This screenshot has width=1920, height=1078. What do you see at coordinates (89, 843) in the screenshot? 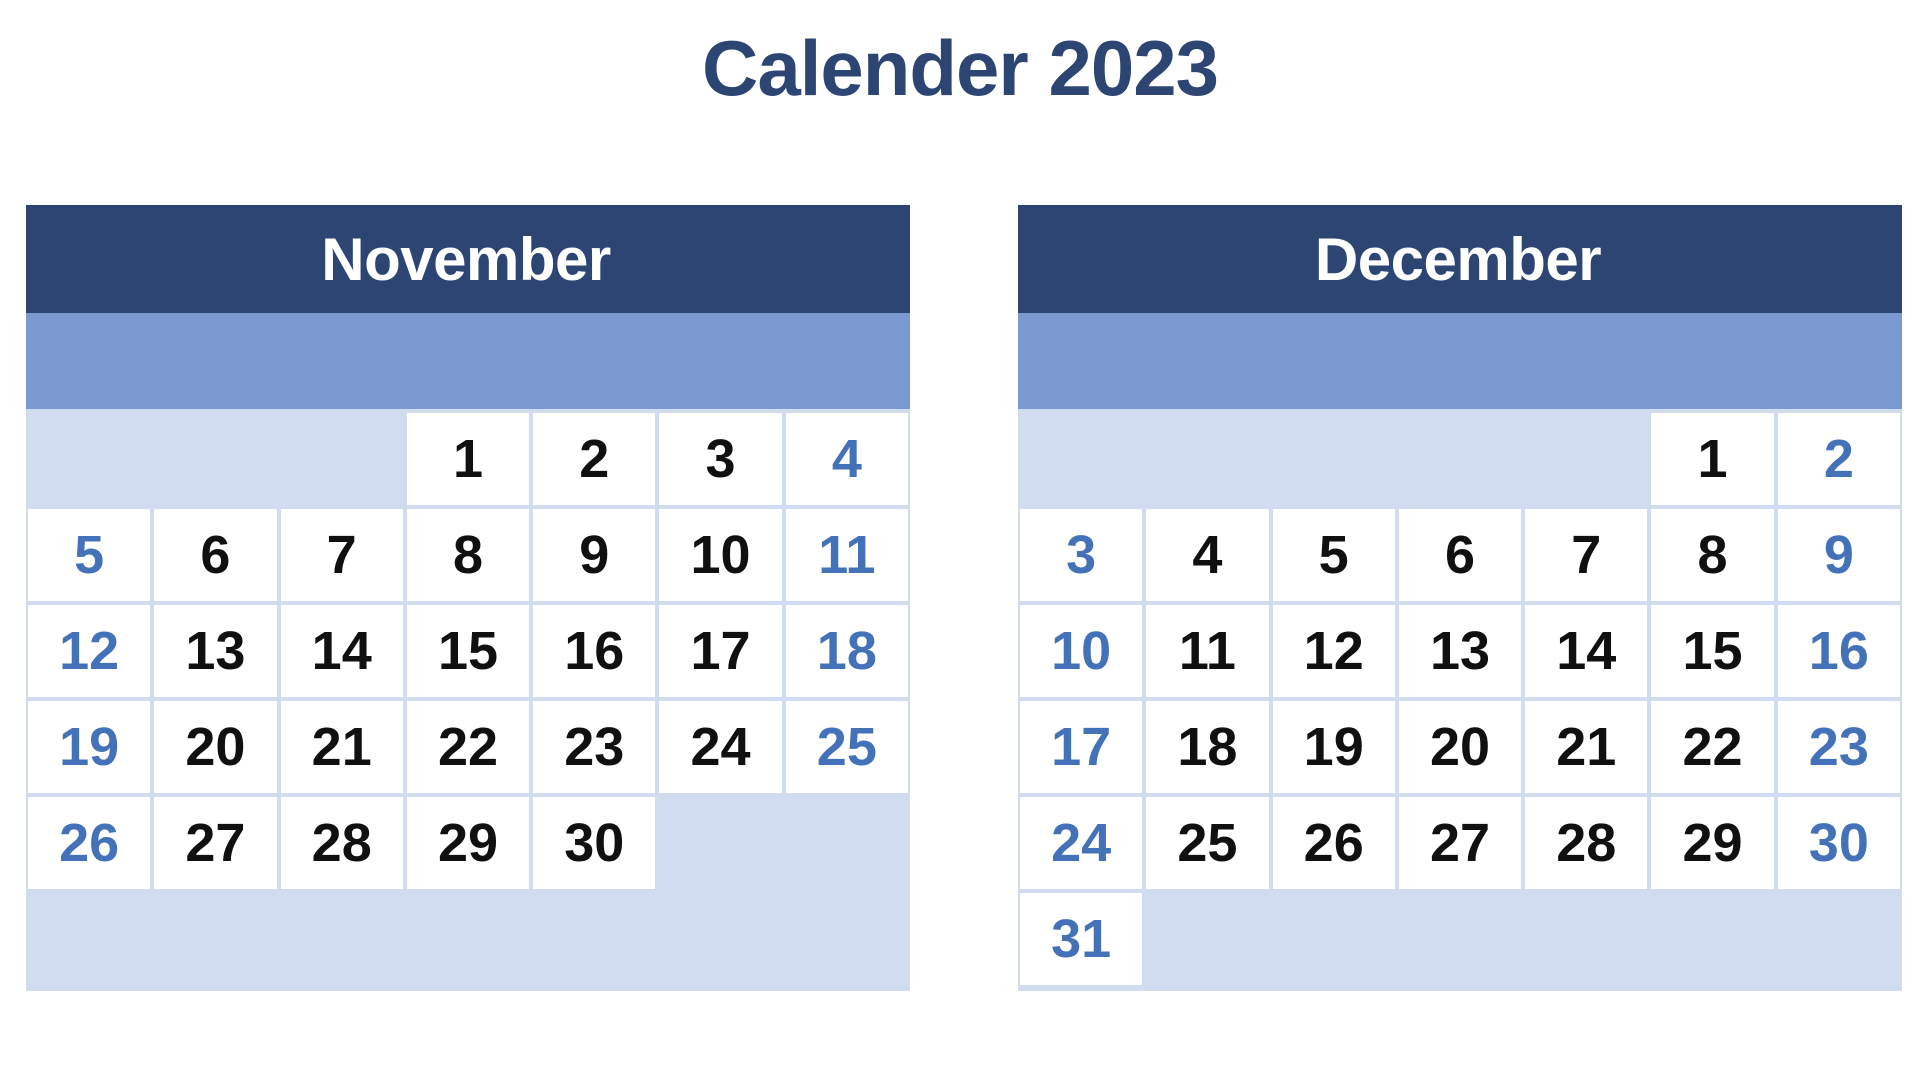
I see `day-cell-november-26: 26` at bounding box center [89, 843].